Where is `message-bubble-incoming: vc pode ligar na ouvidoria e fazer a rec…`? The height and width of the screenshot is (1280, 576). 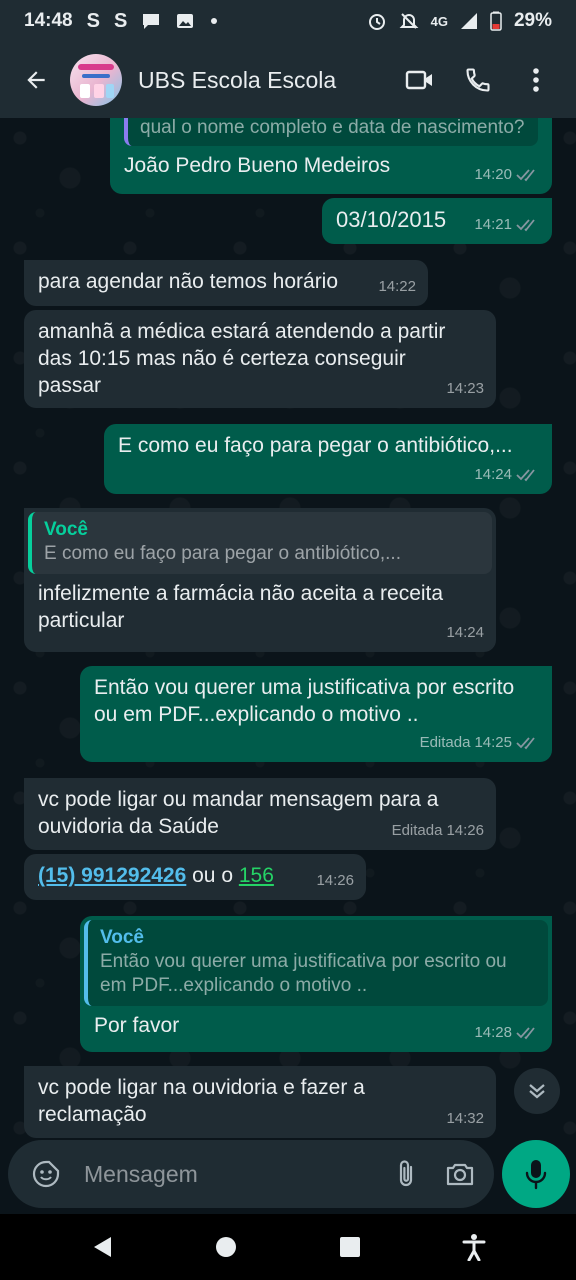 message-bubble-incoming: vc pode ligar na ouvidoria e fazer a rec… is located at coordinates (260, 1102).